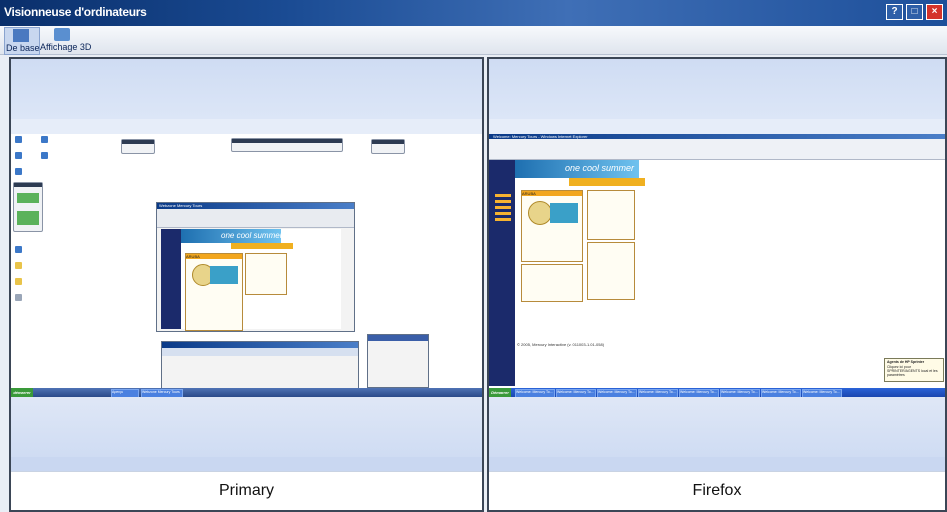  What do you see at coordinates (22, 392) in the screenshot?
I see `start-button: démarrer` at bounding box center [22, 392].